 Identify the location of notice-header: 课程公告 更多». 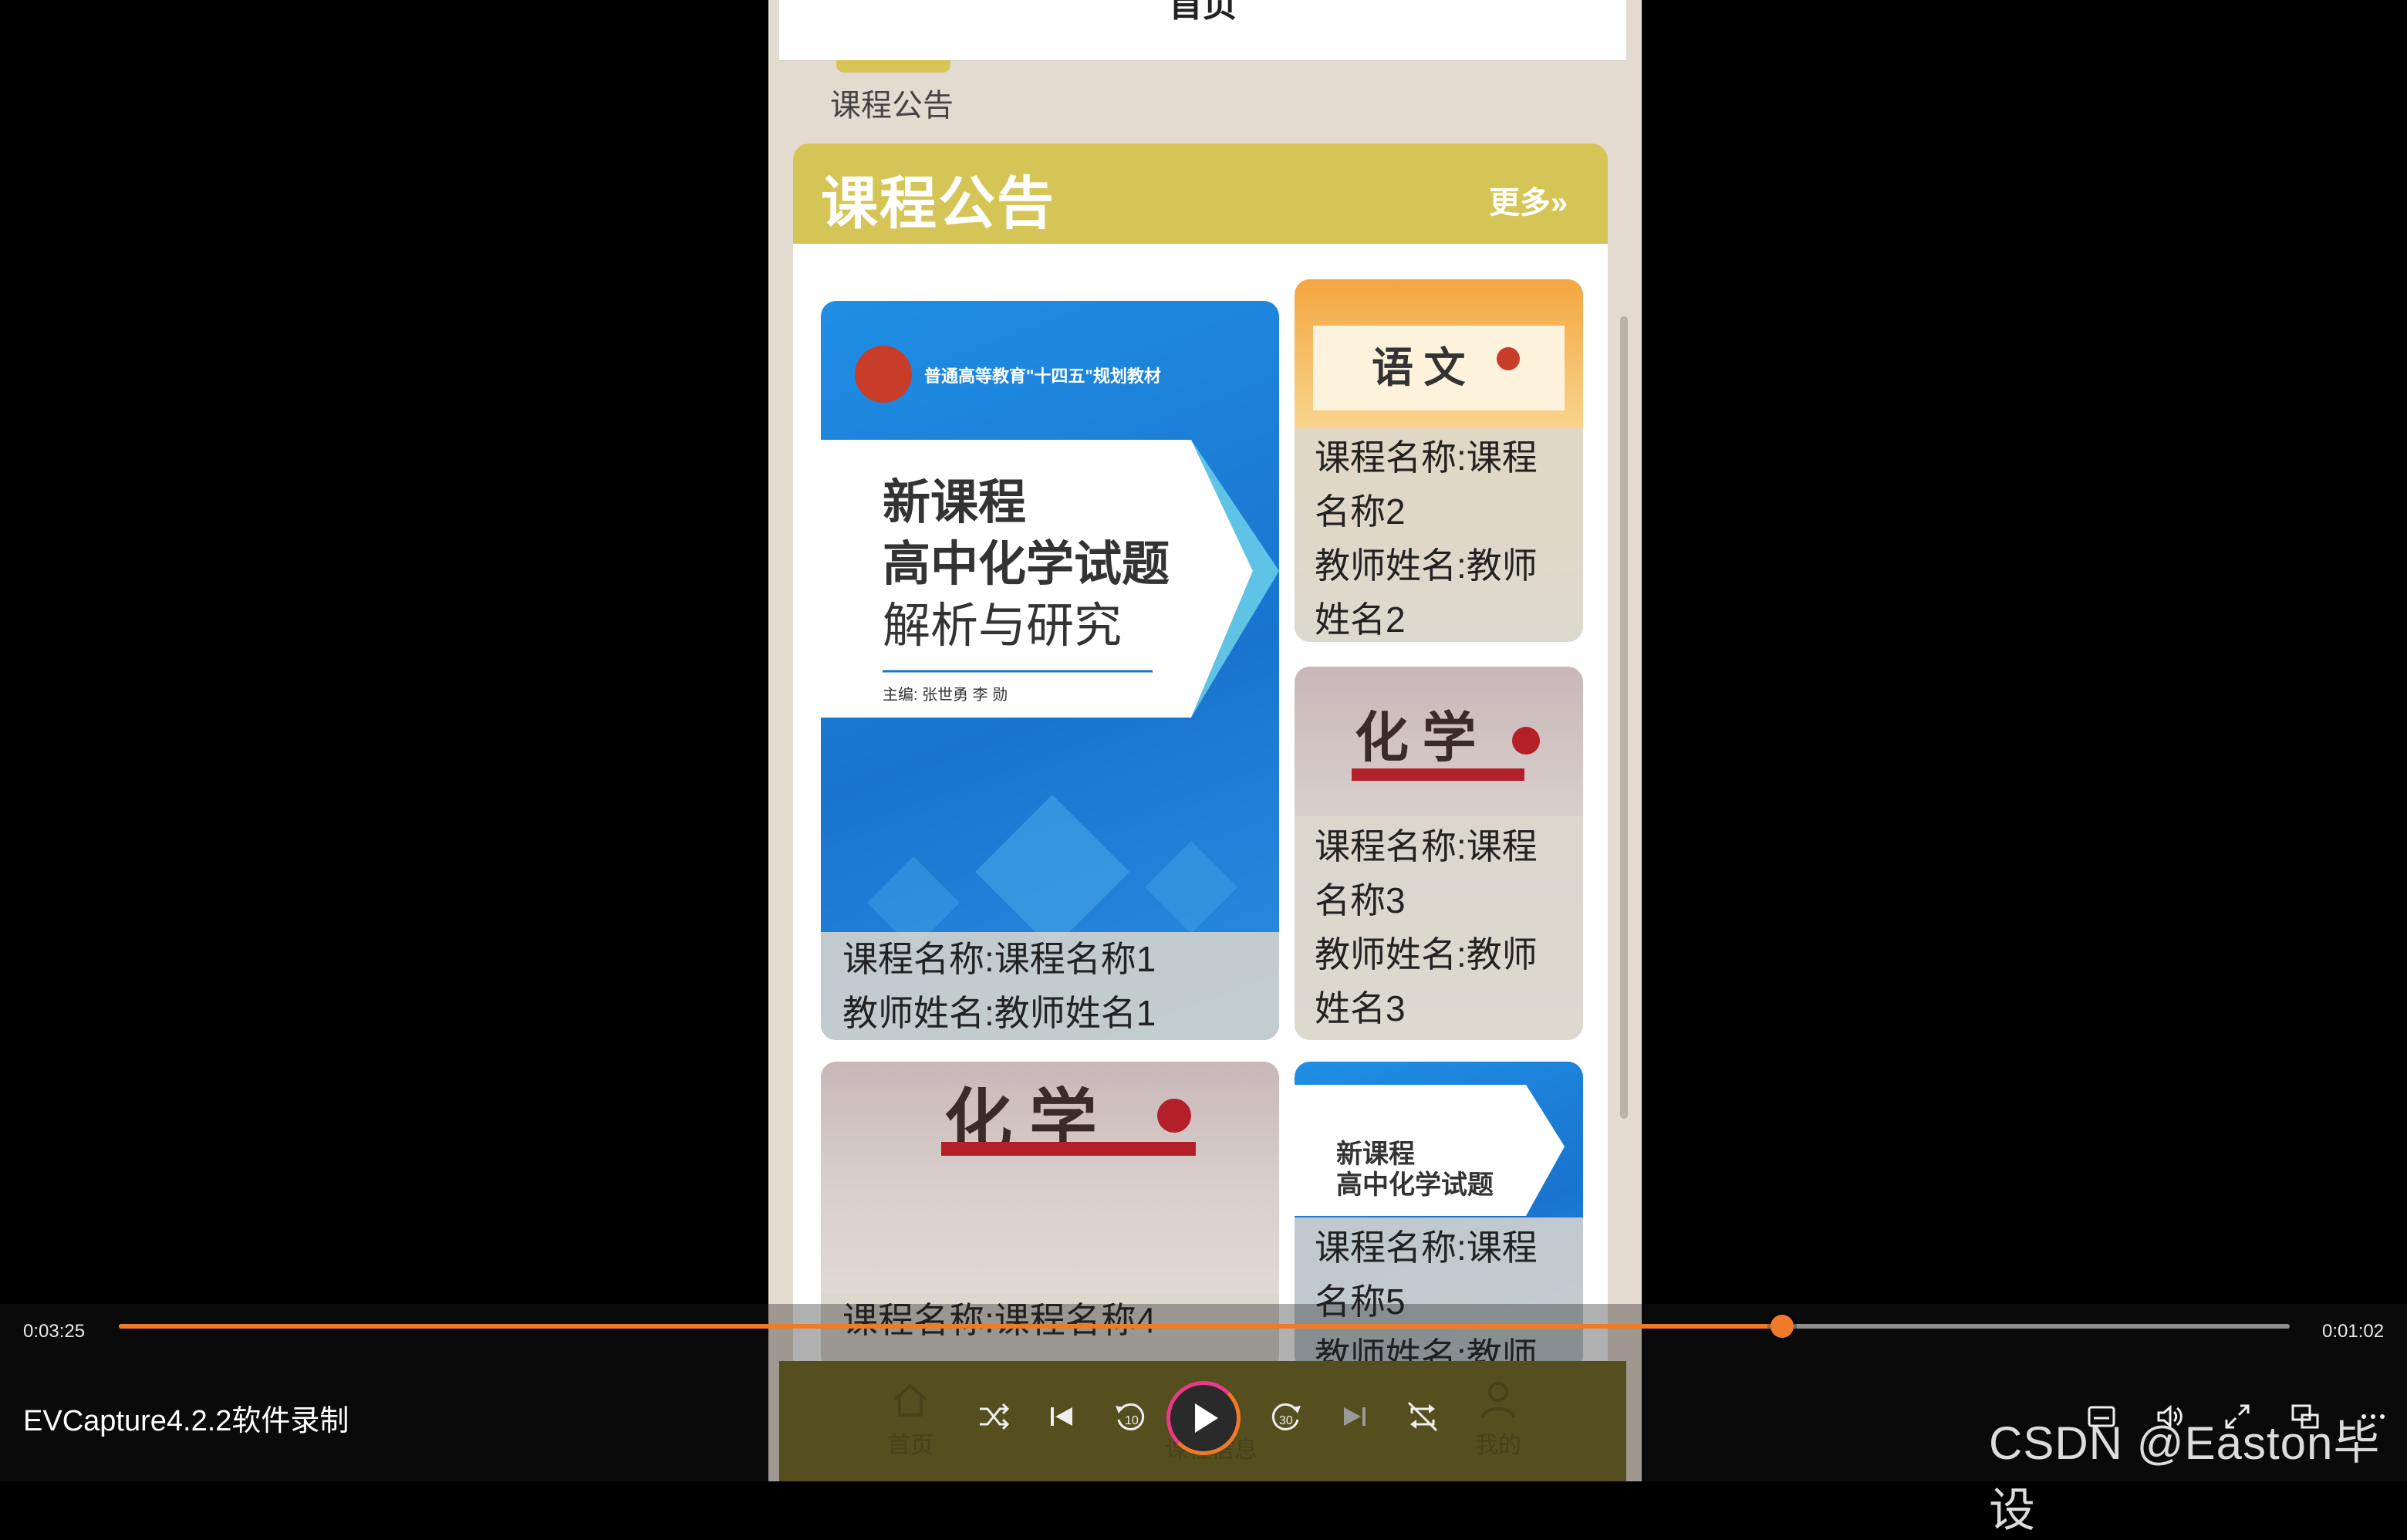
(1200, 194).